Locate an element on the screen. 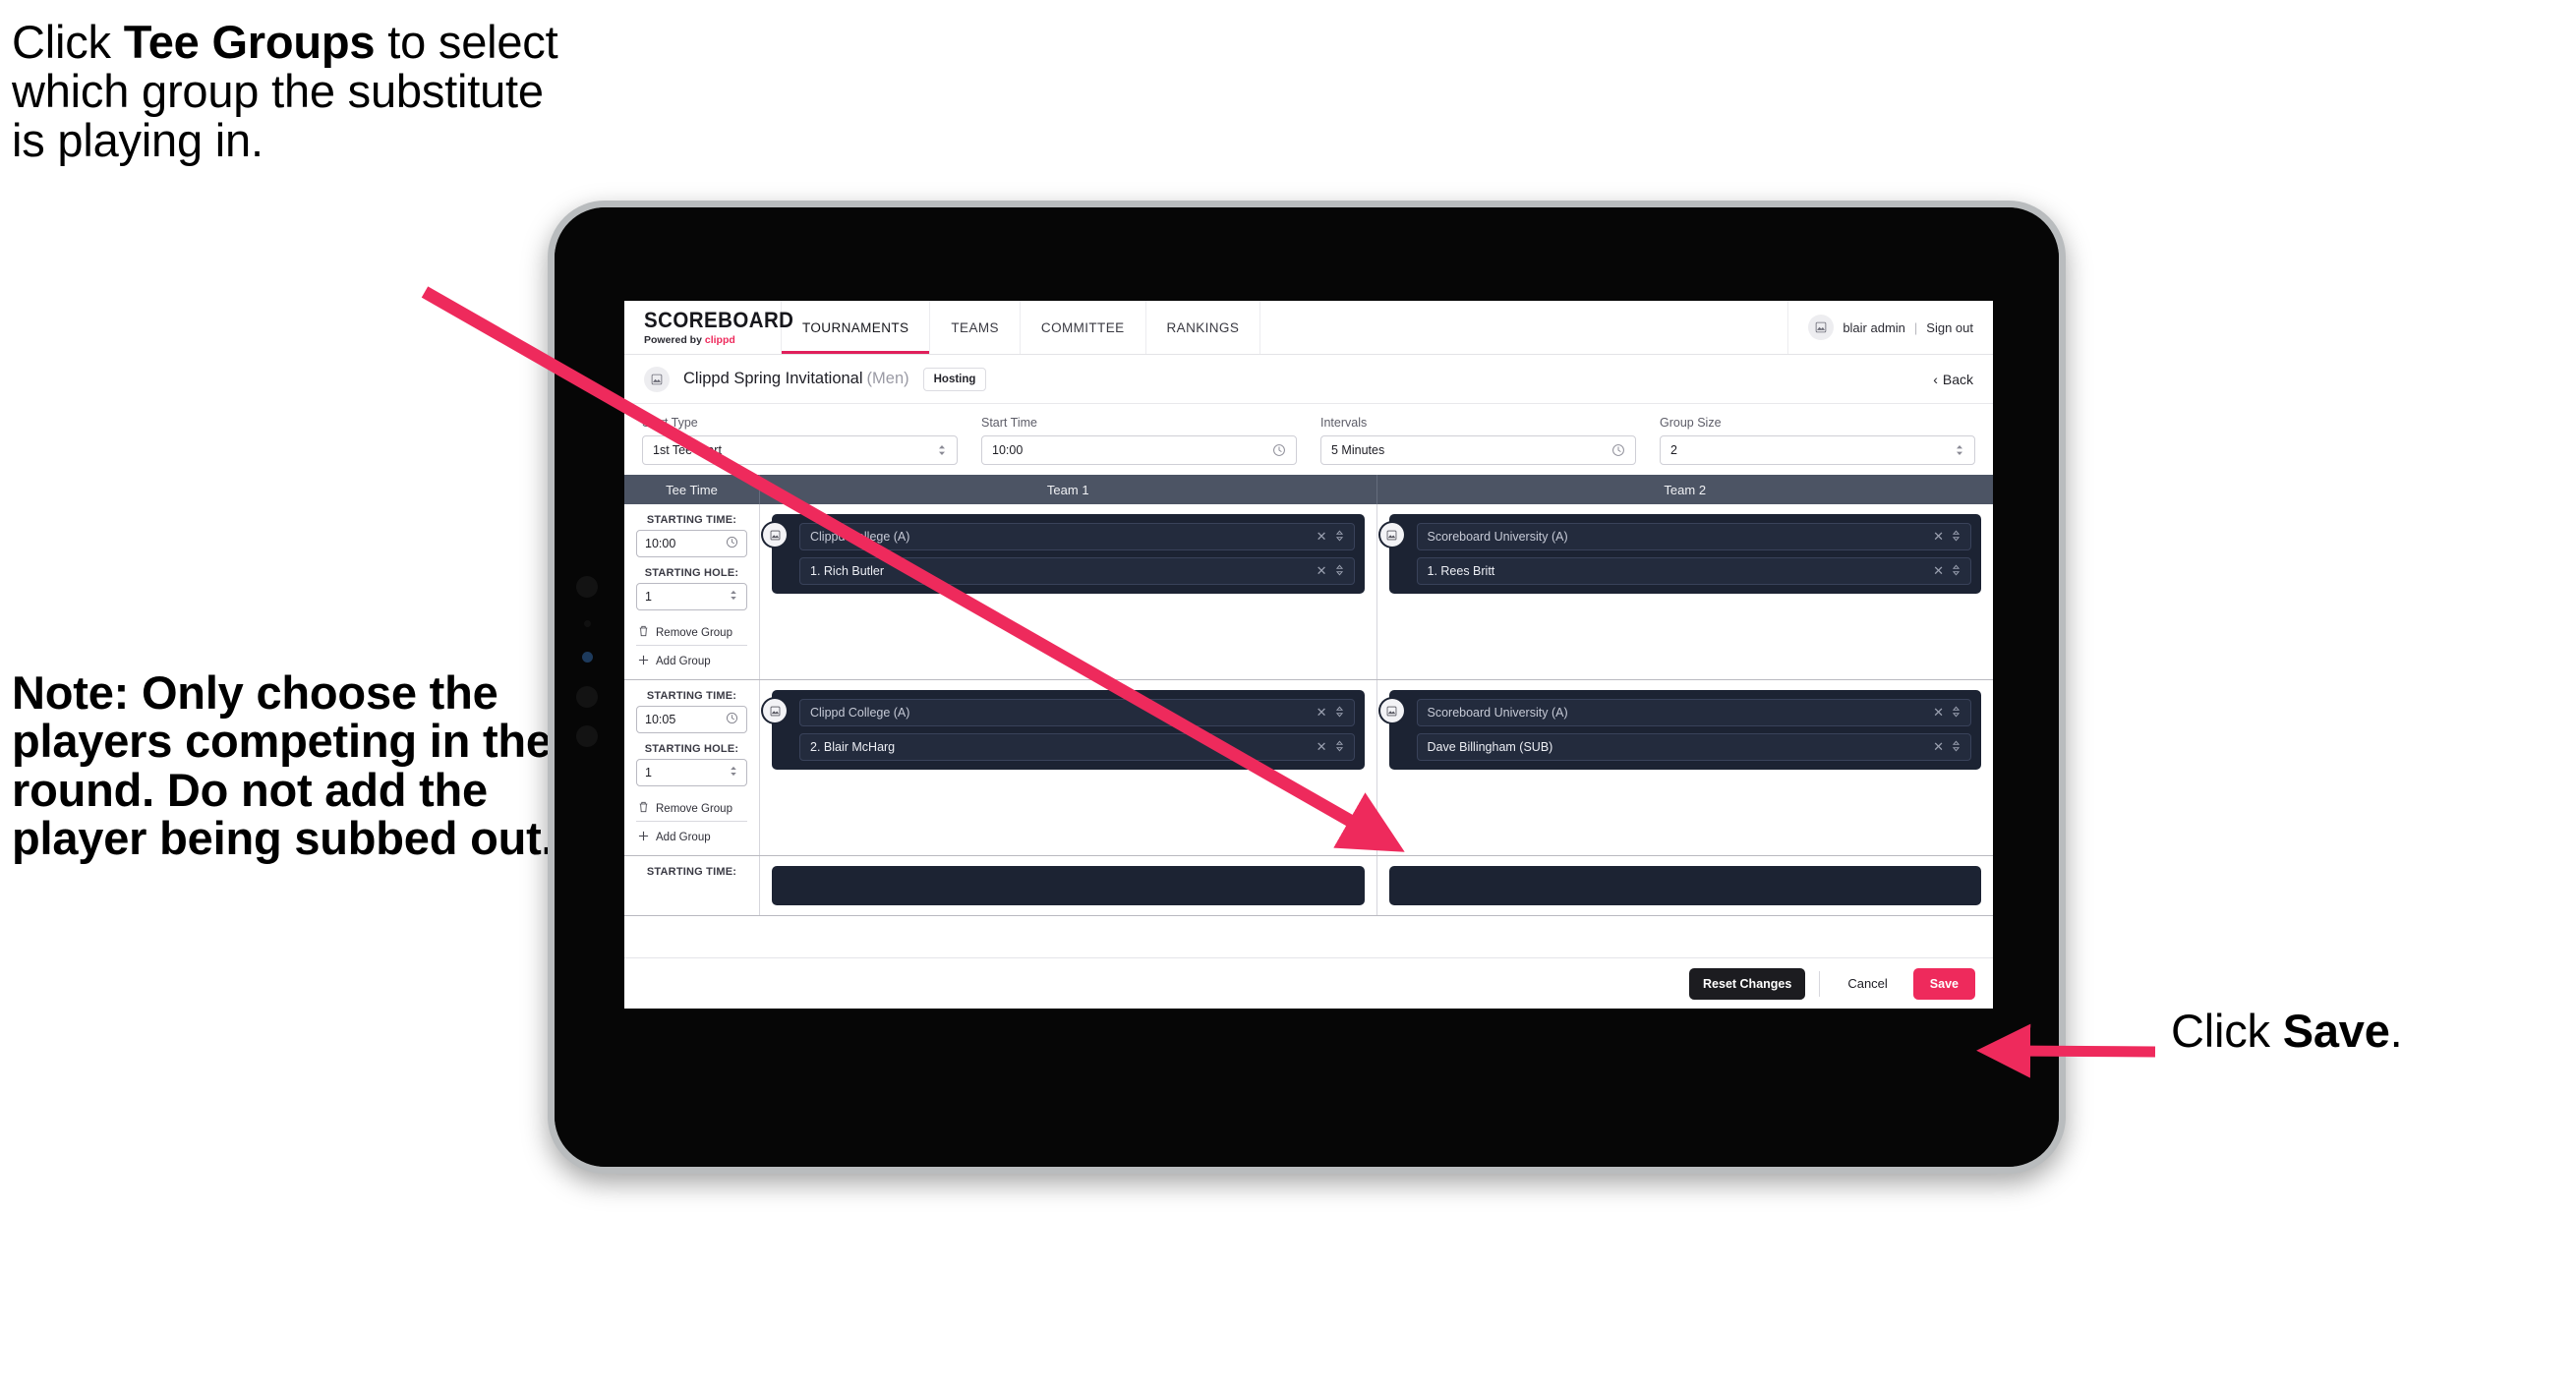 The width and height of the screenshot is (2576, 1385). tab-committee: COMMITTEE is located at coordinates (1083, 328).